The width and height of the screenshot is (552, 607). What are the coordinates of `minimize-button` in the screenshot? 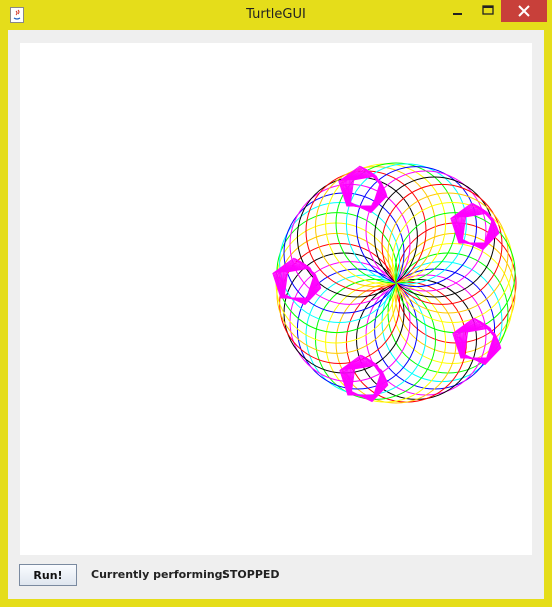 It's located at (460, 11).